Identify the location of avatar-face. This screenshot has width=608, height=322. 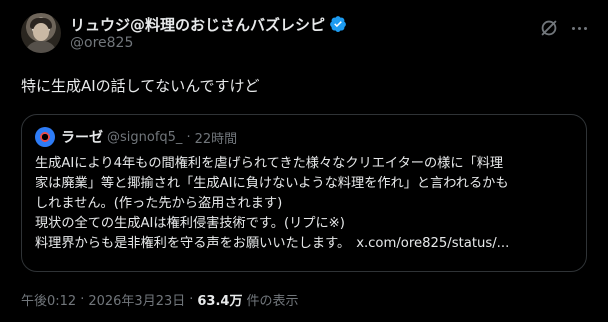
(41, 32).